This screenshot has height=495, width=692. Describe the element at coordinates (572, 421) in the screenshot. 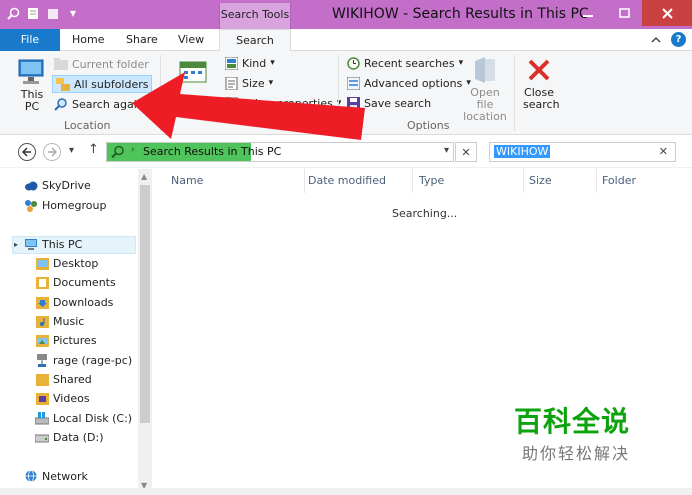

I see `watermark-logo-text: 百科全说` at that location.